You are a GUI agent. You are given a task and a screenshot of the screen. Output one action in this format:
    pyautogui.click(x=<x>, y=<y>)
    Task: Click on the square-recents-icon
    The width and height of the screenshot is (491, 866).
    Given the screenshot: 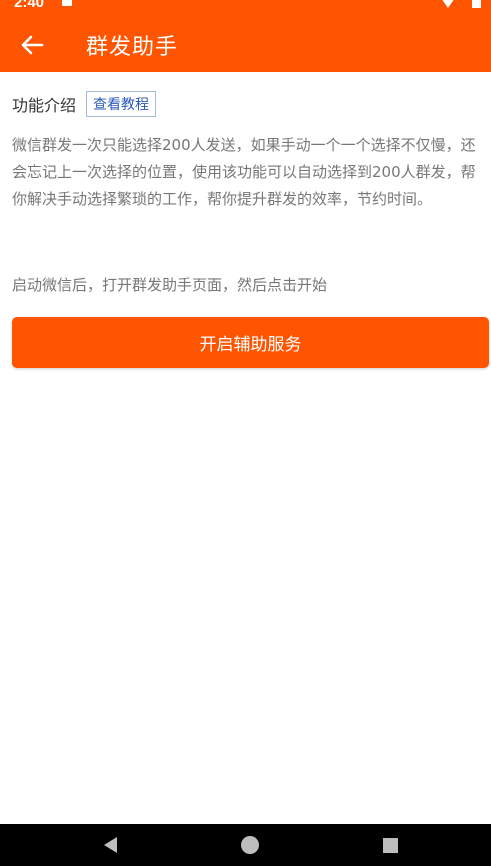 What is the action you would take?
    pyautogui.click(x=390, y=845)
    